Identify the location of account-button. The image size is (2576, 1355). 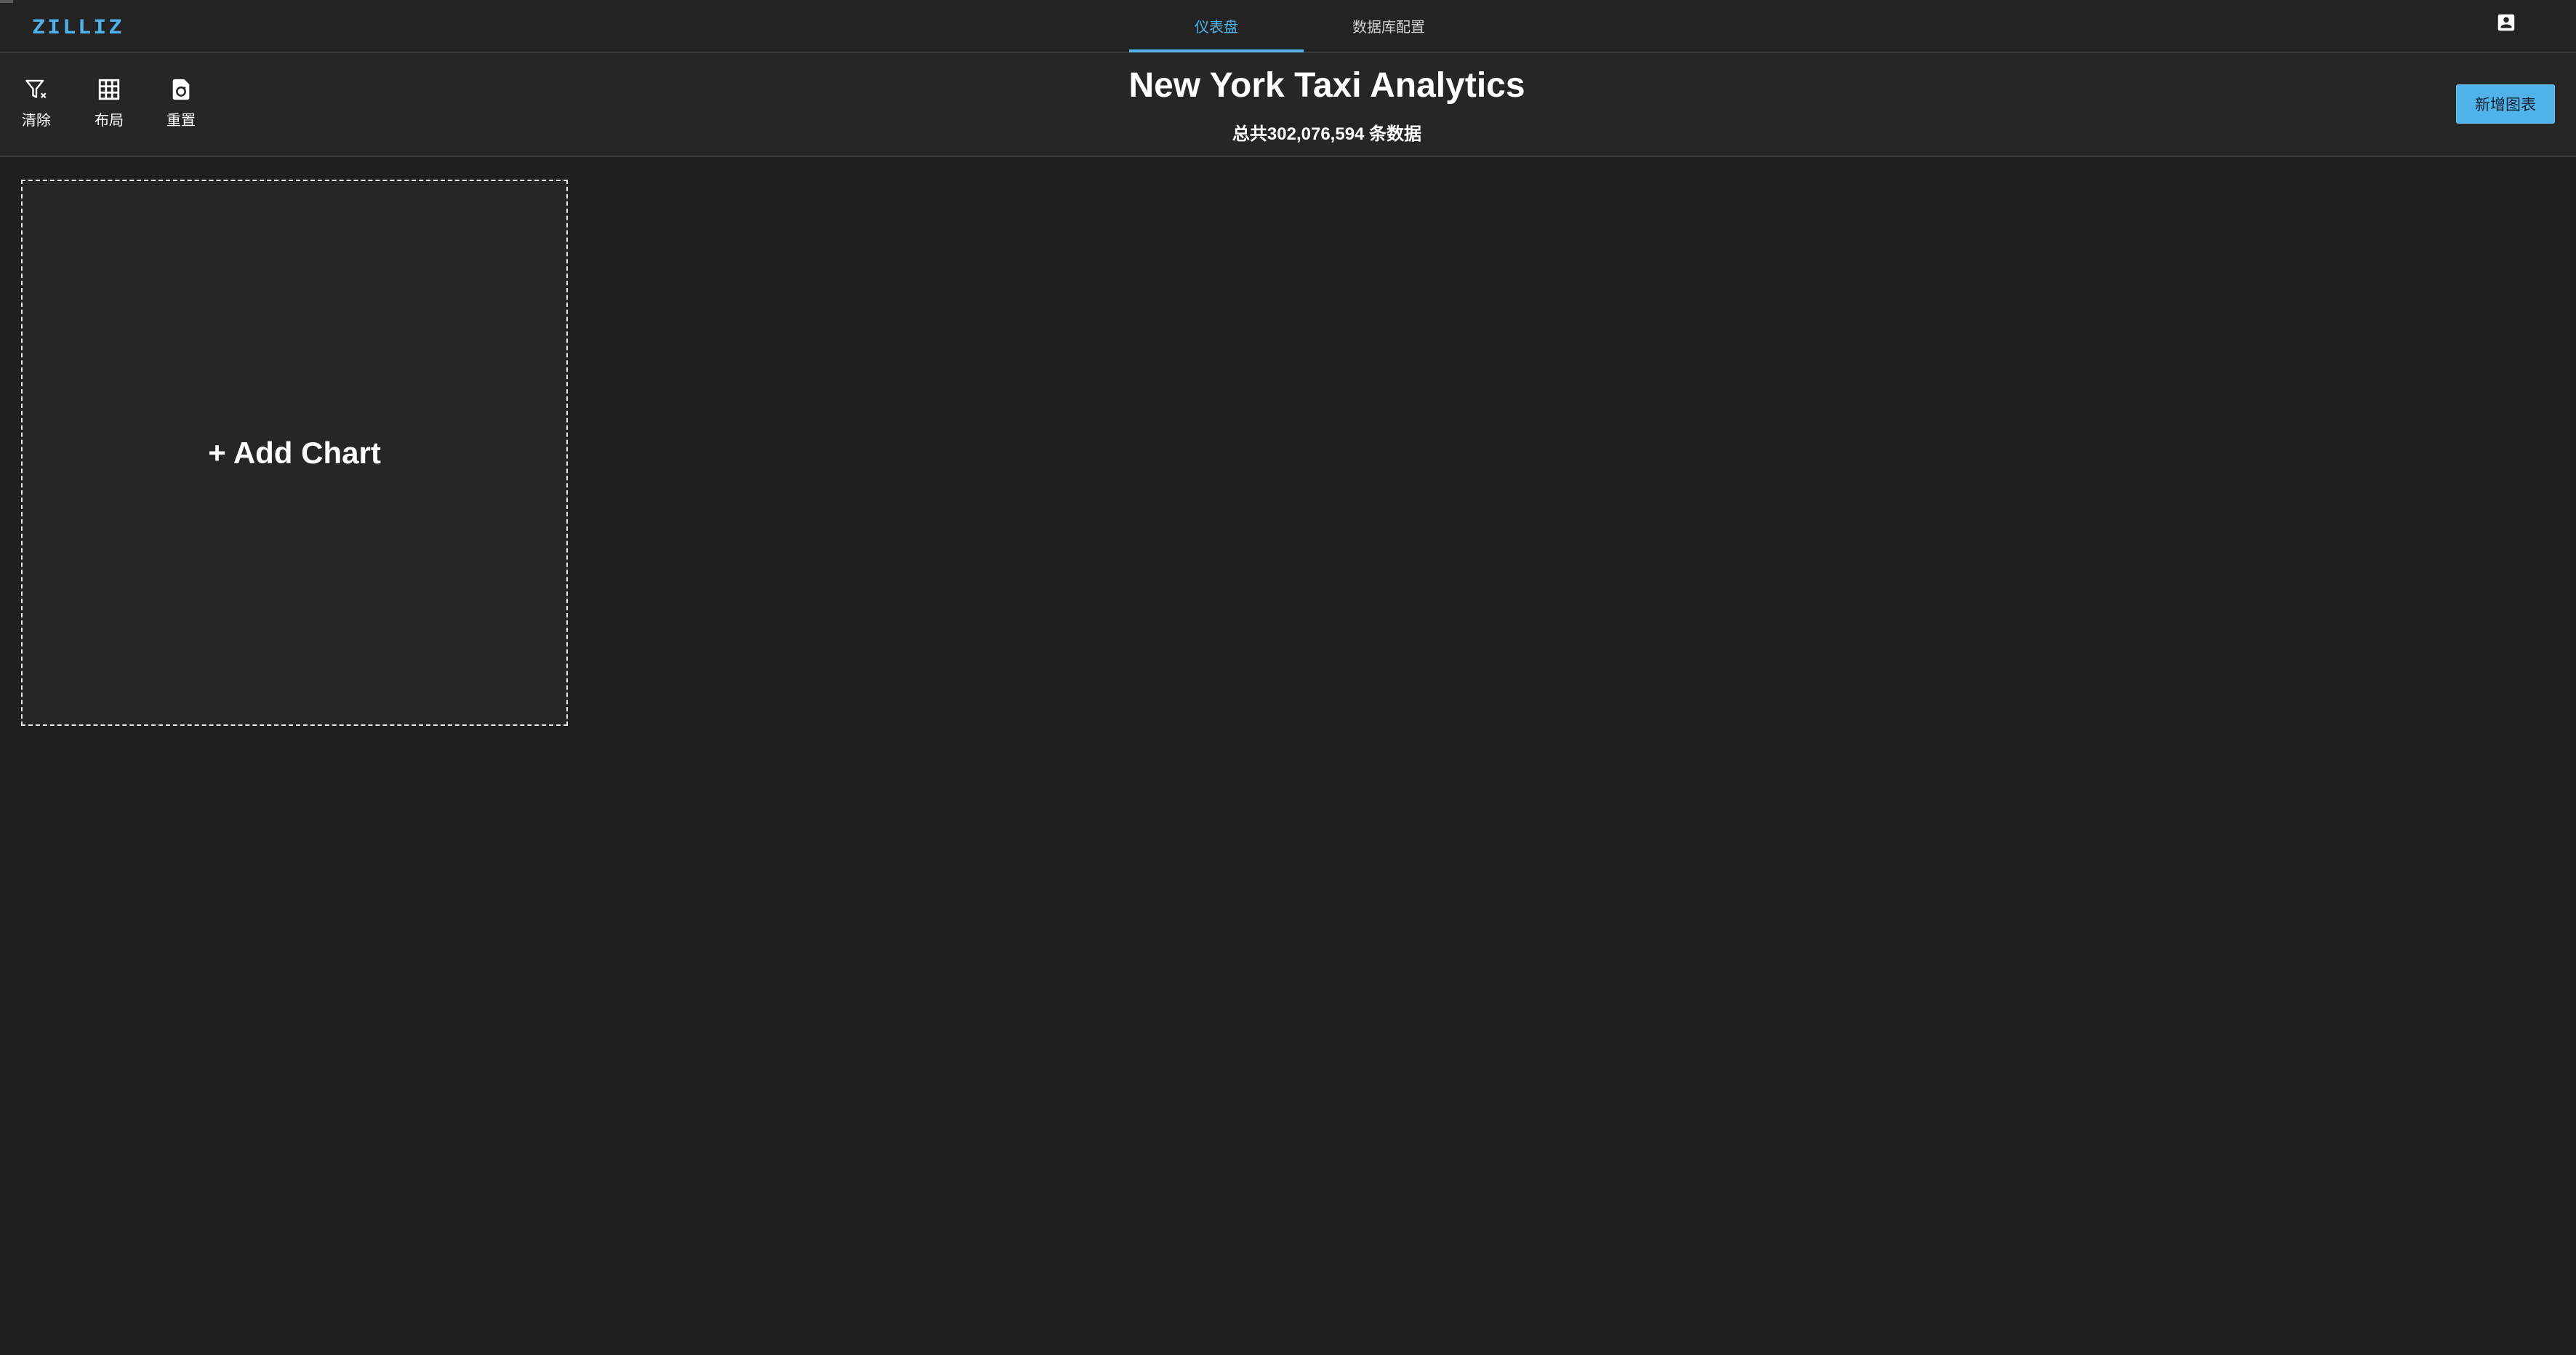
(2507, 22).